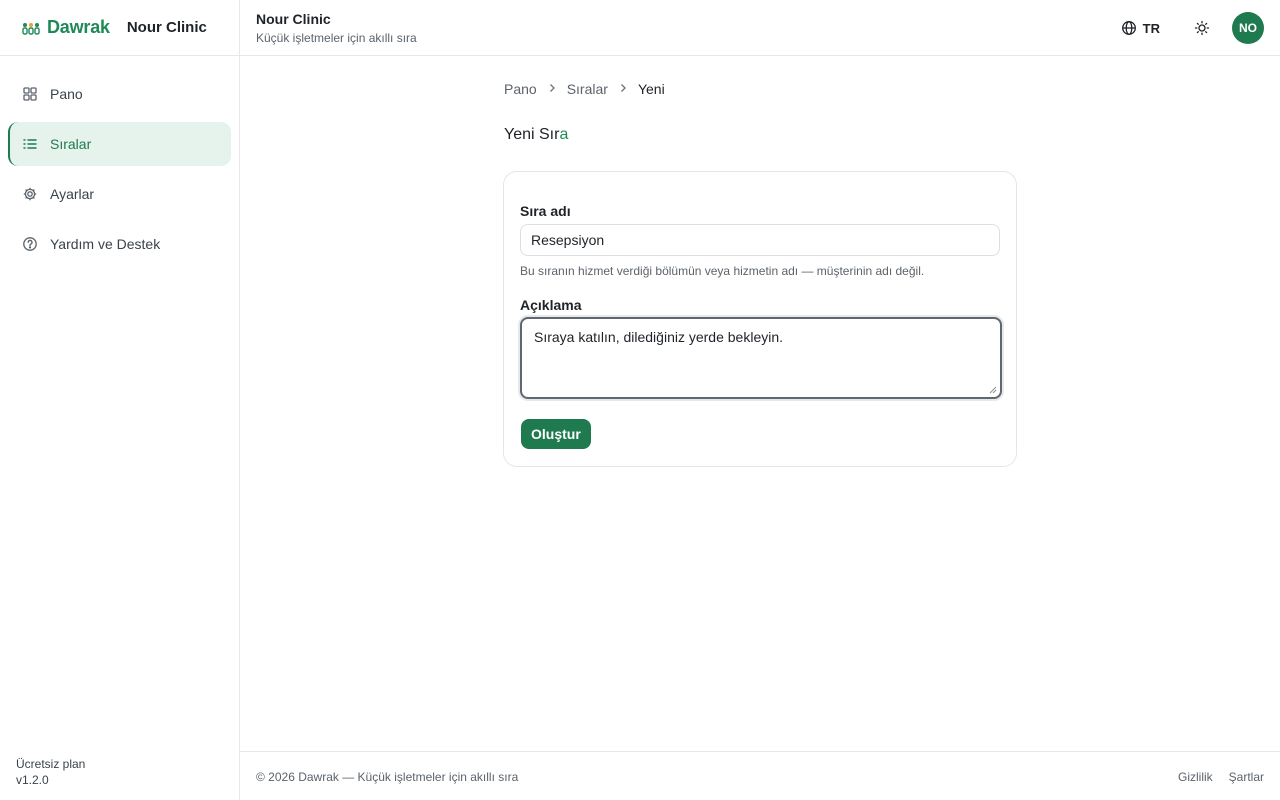 The image size is (1280, 800). I want to click on sidebar-nav: Pano Sıralar Ayarlar Yardım ve Destek, so click(119, 172).